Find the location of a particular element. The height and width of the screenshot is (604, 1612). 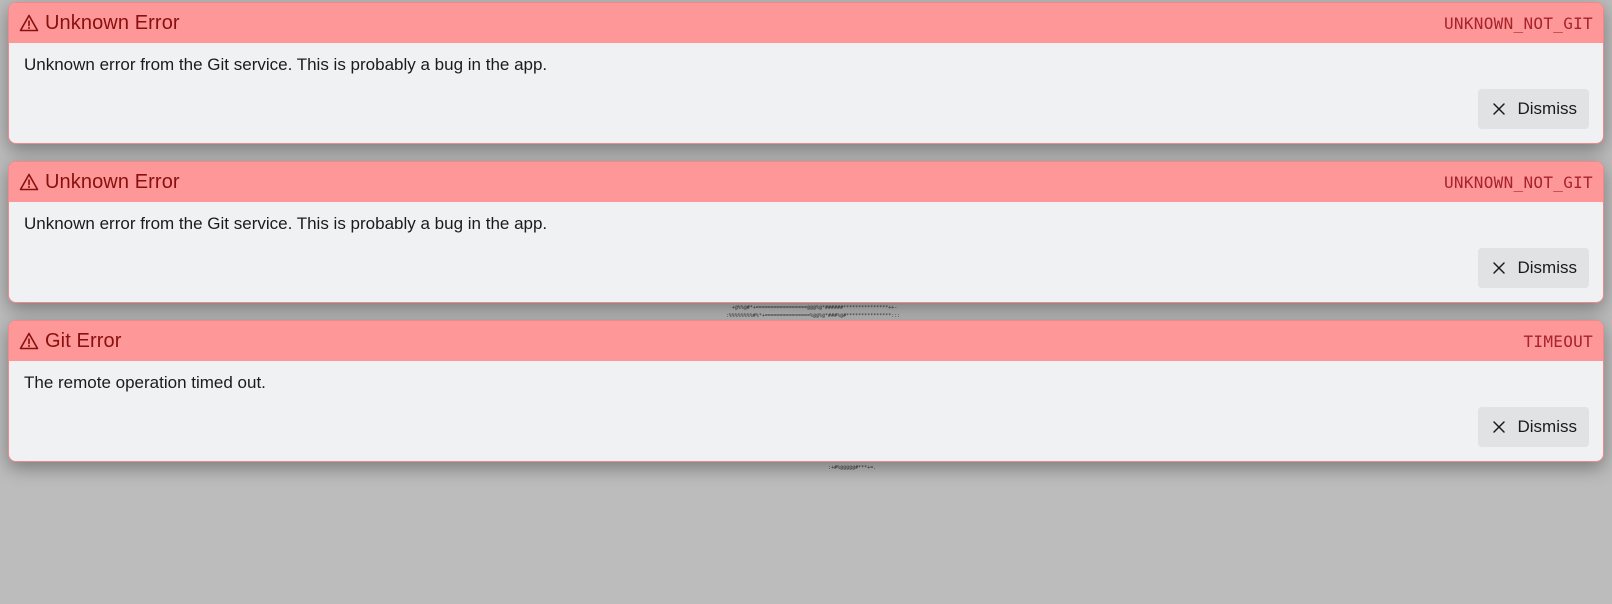

toast-header: Git Error TIMEOUT is located at coordinates (806, 341).